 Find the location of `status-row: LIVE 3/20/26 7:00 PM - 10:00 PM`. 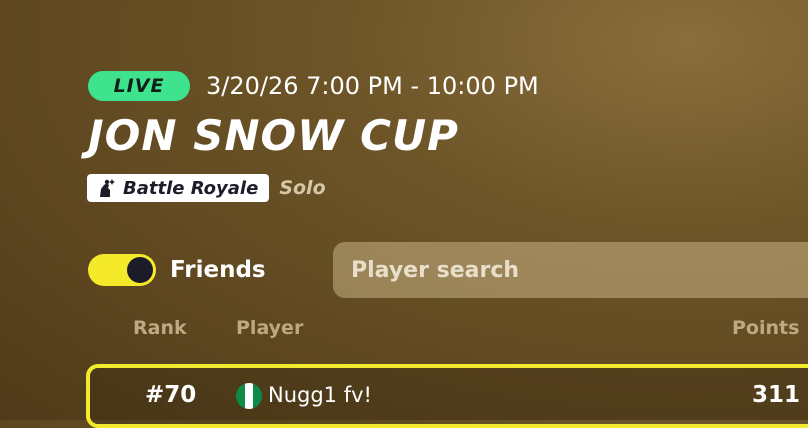

status-row: LIVE 3/20/26 7:00 PM - 10:00 PM is located at coordinates (313, 86).